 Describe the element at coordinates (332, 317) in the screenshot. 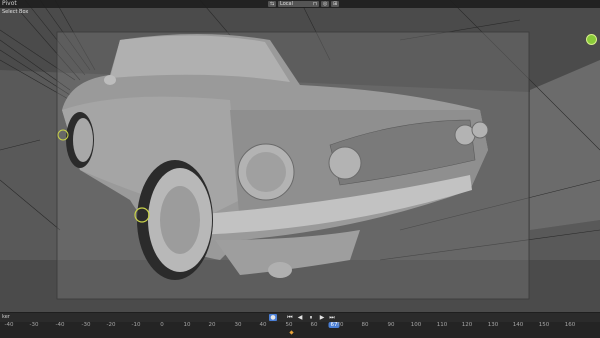

I see `jump-end-icon: ⏭` at that location.